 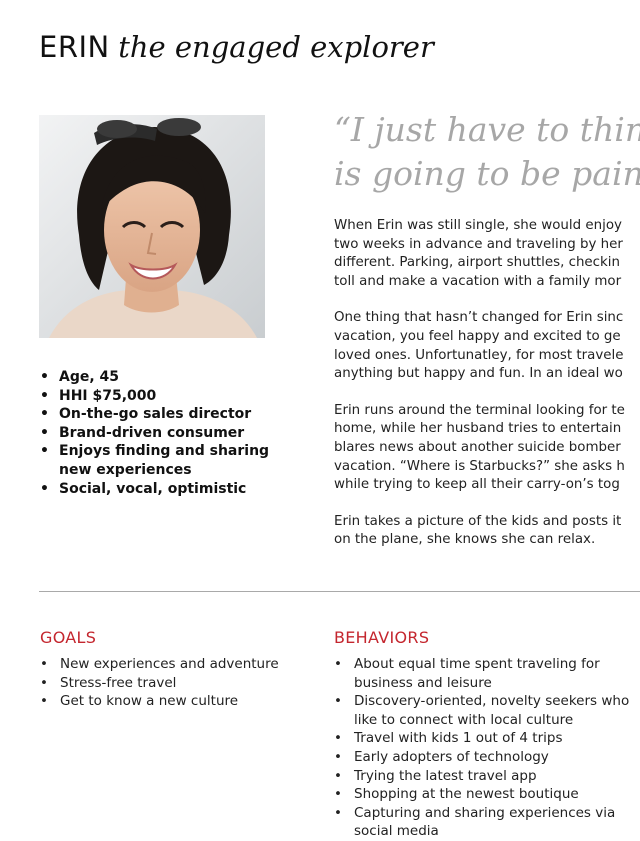 I want to click on persona-name: ERIN, so click(x=74, y=47).